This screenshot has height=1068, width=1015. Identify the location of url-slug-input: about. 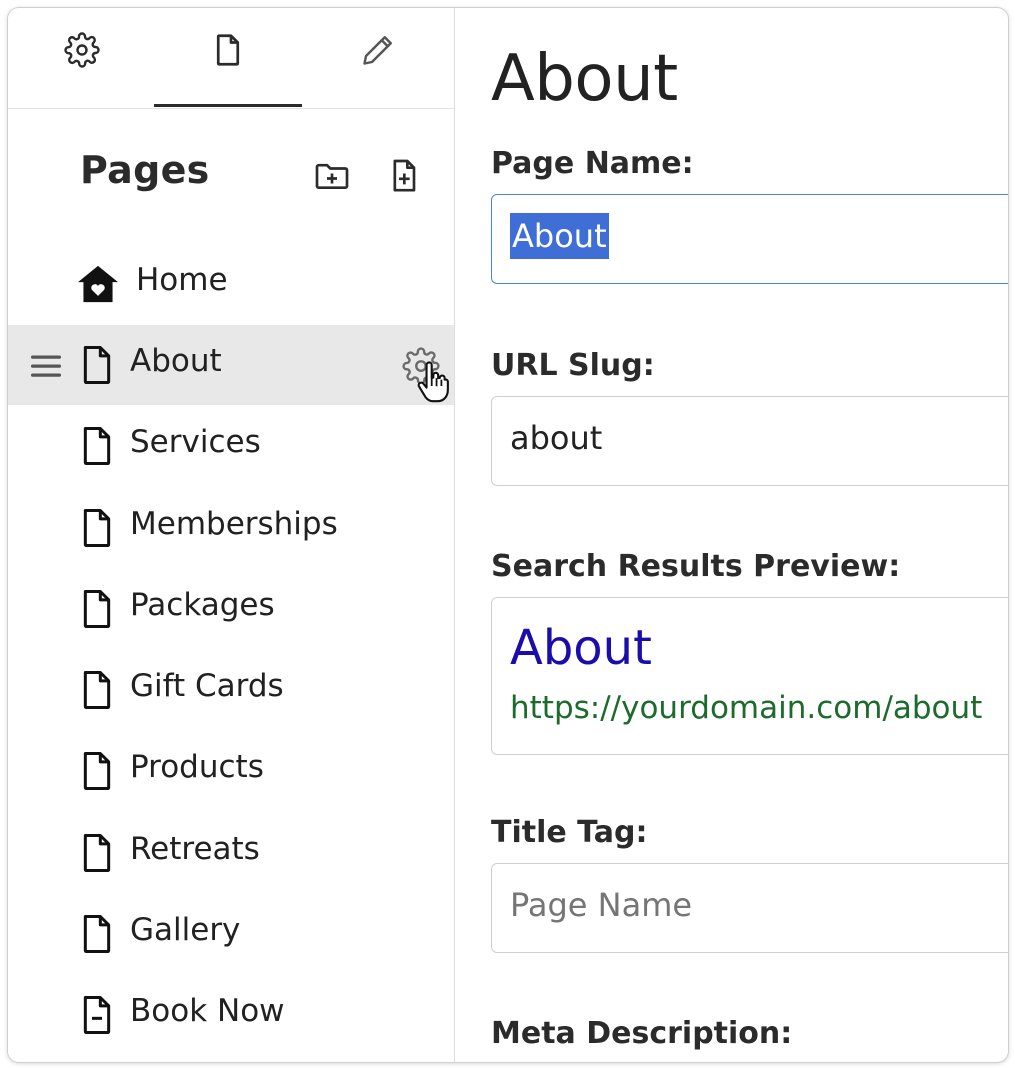
(749, 441).